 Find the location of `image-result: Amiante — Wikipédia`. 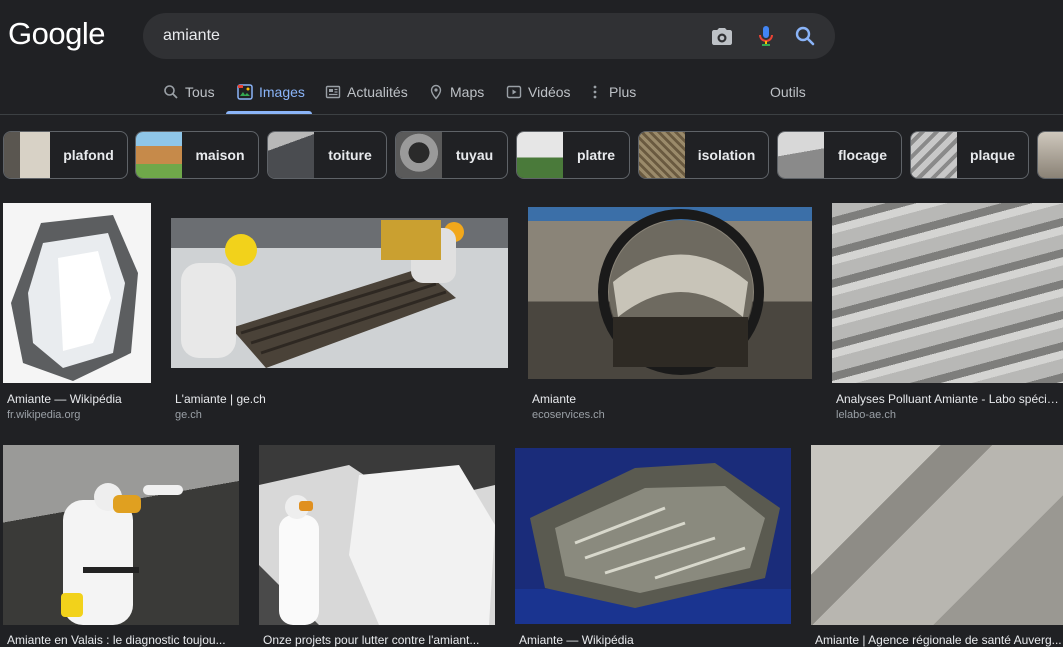

image-result: Amiante — Wikipédia is located at coordinates (653, 547).